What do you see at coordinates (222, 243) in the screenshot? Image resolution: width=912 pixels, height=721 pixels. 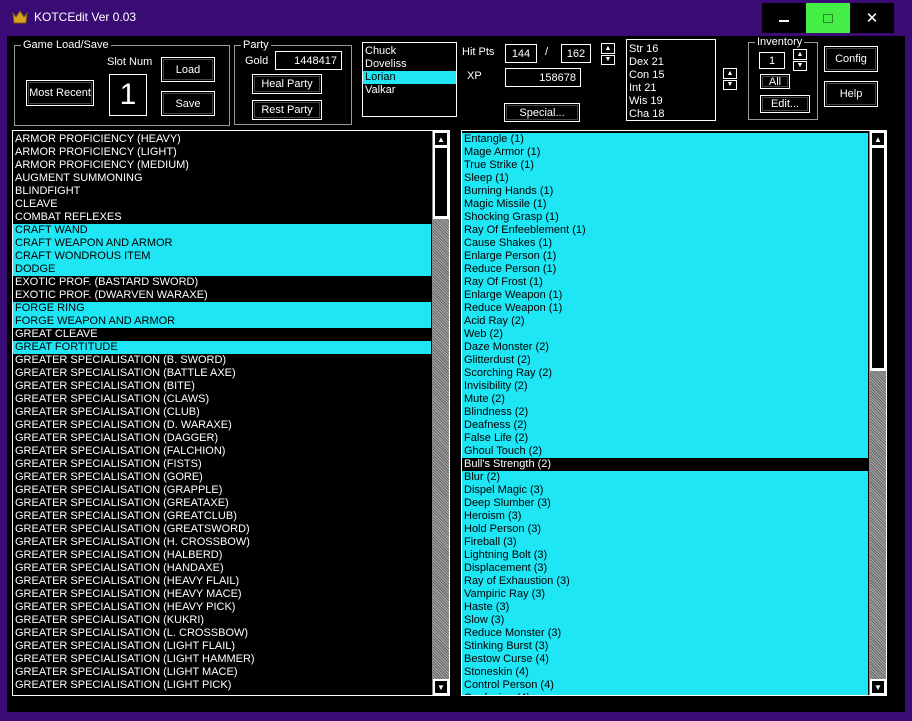 I see `feat-list-item: CRAFT WEAPON AND ARMOR` at bounding box center [222, 243].